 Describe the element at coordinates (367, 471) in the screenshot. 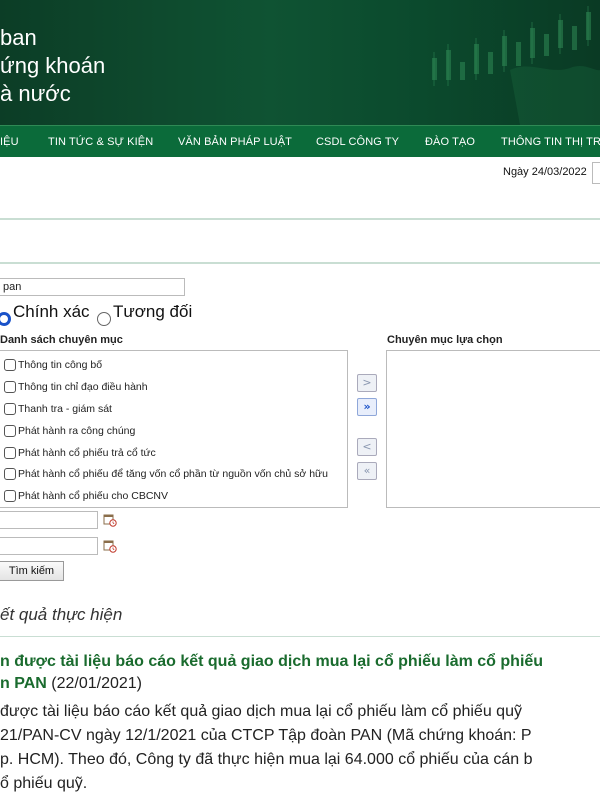

I see `move-all-left-button: «` at that location.